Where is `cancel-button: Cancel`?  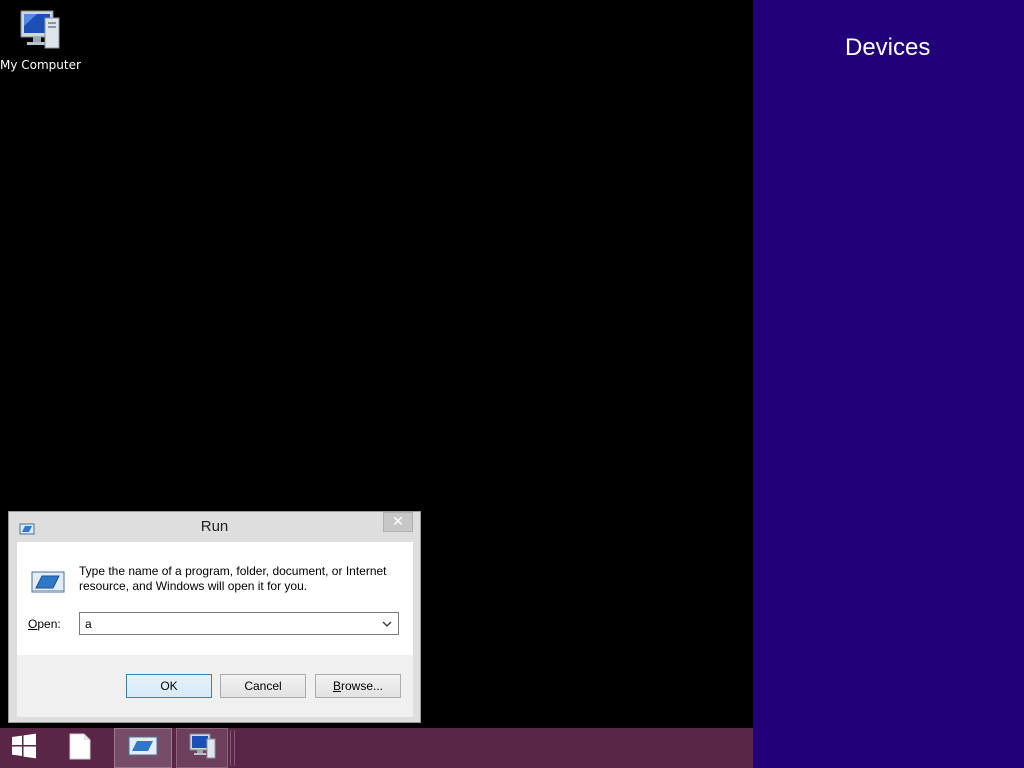
cancel-button: Cancel is located at coordinates (263, 686).